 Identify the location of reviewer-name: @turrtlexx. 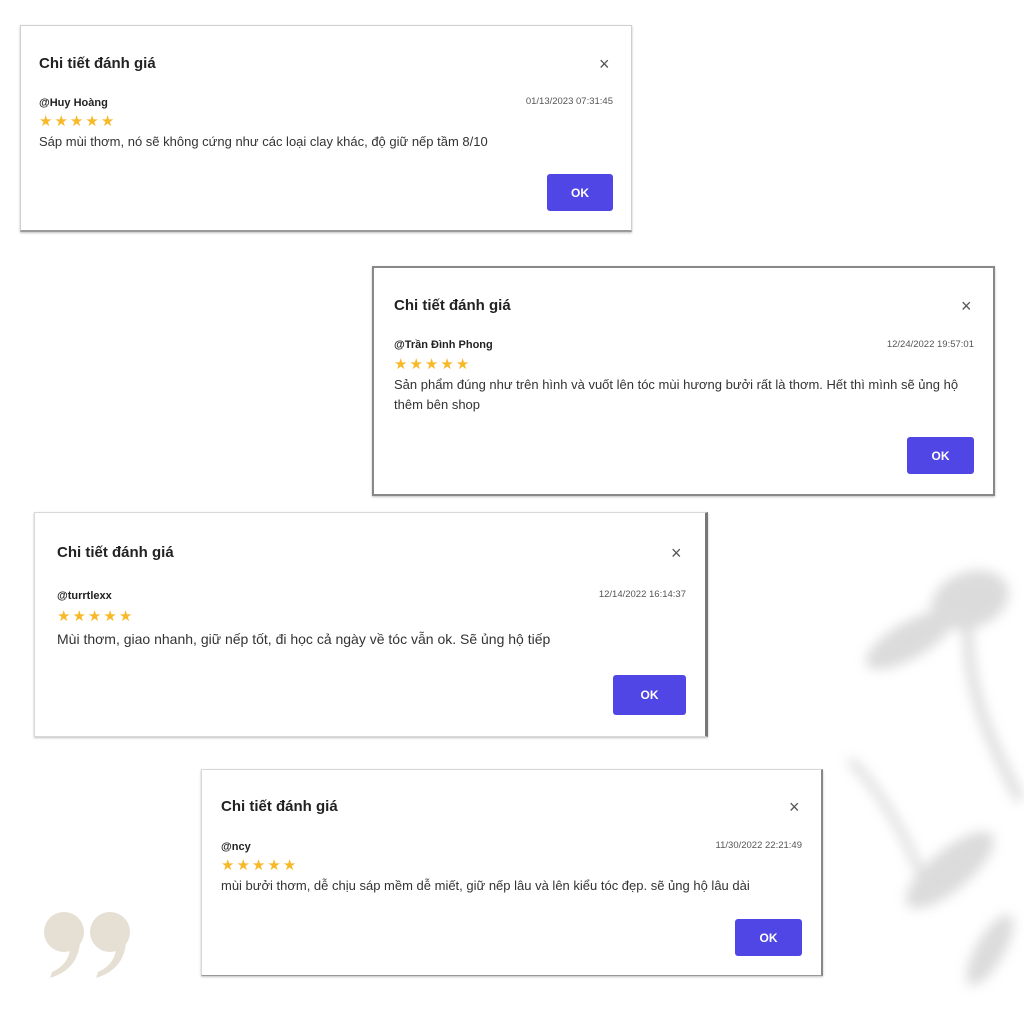
(84, 596).